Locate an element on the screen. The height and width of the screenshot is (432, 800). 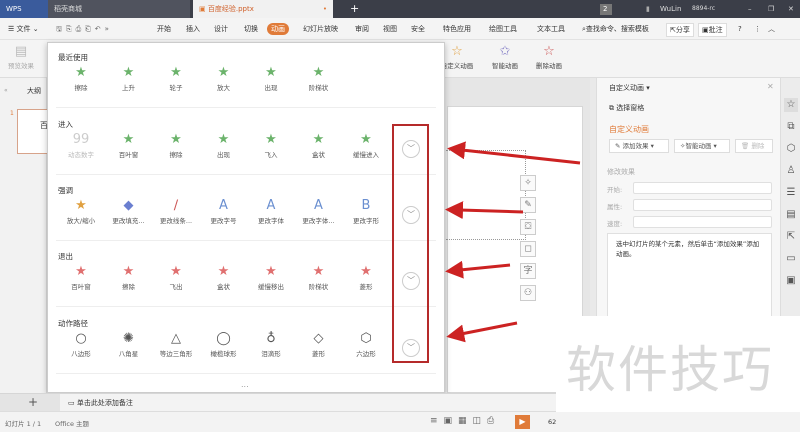
highlight-box is located at coordinates (410, 243).